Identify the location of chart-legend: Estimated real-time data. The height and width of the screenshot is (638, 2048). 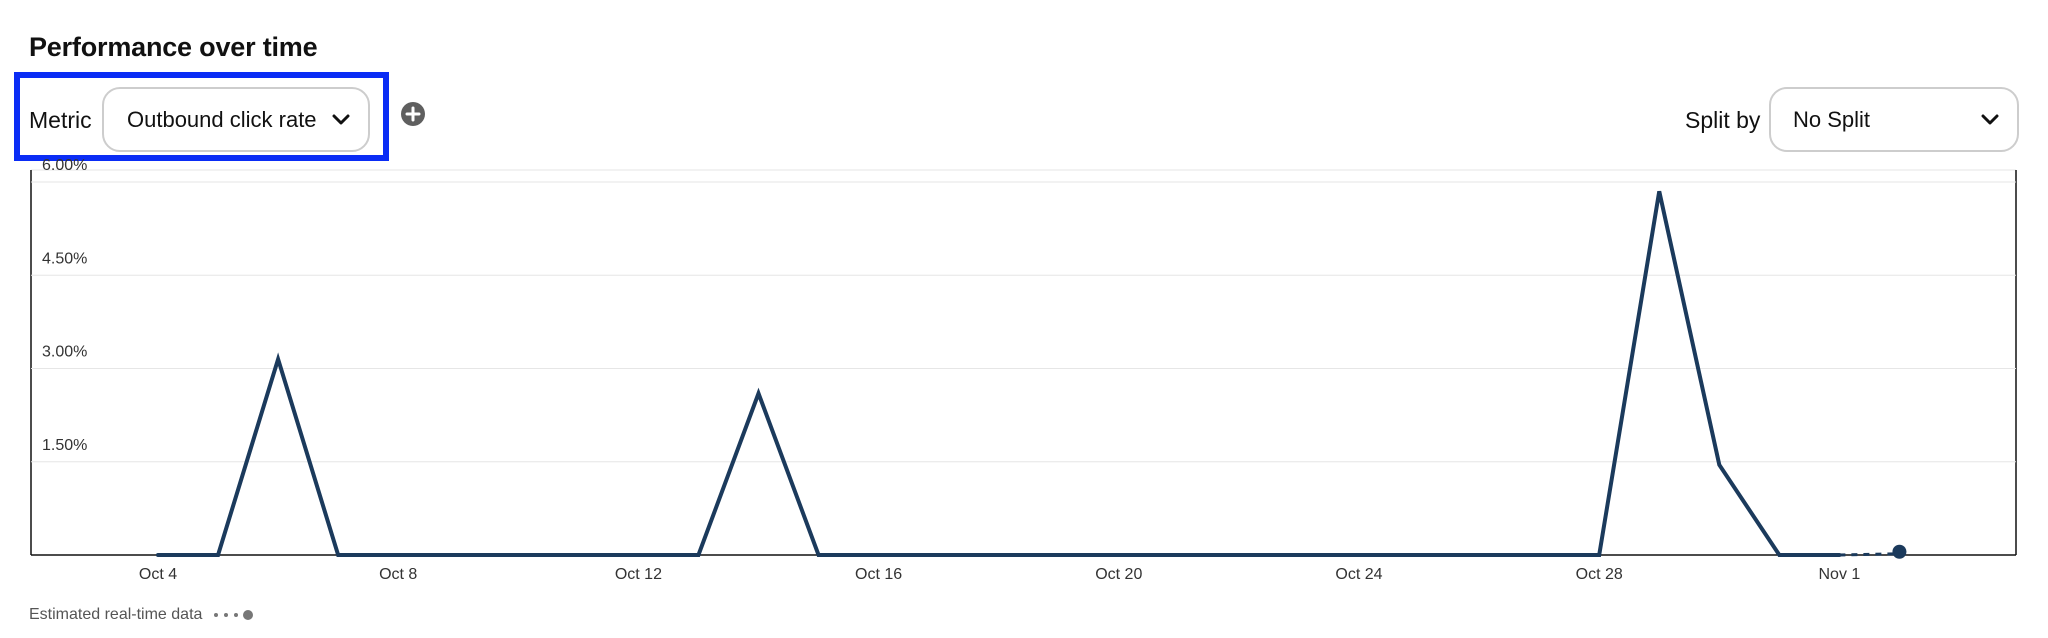
(143, 615).